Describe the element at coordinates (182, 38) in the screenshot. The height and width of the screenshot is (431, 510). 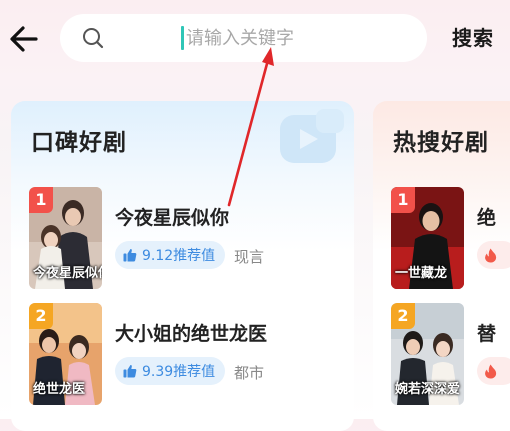
I see `text-caret` at that location.